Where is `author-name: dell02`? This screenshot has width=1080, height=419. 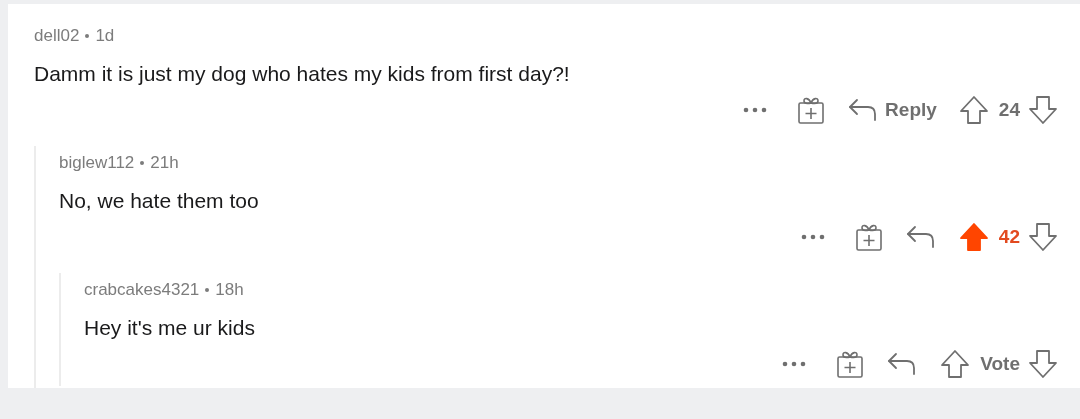 author-name: dell02 is located at coordinates (57, 36).